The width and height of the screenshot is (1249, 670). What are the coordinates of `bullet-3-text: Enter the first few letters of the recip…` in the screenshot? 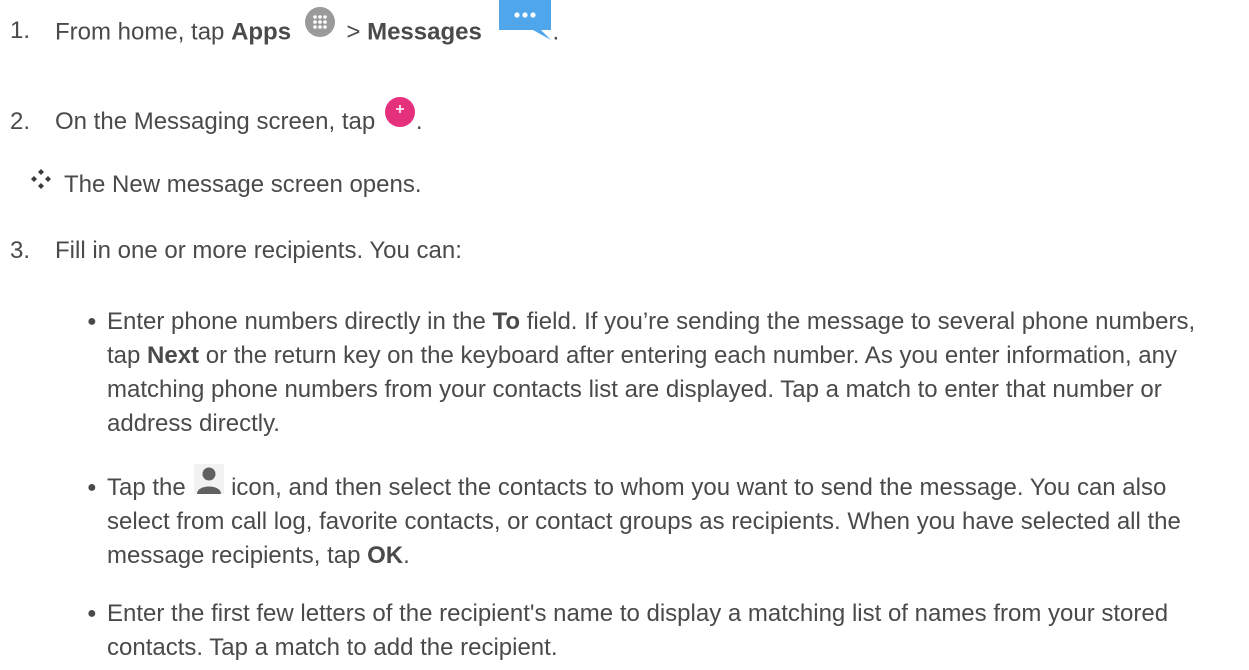 It's located at (638, 630).